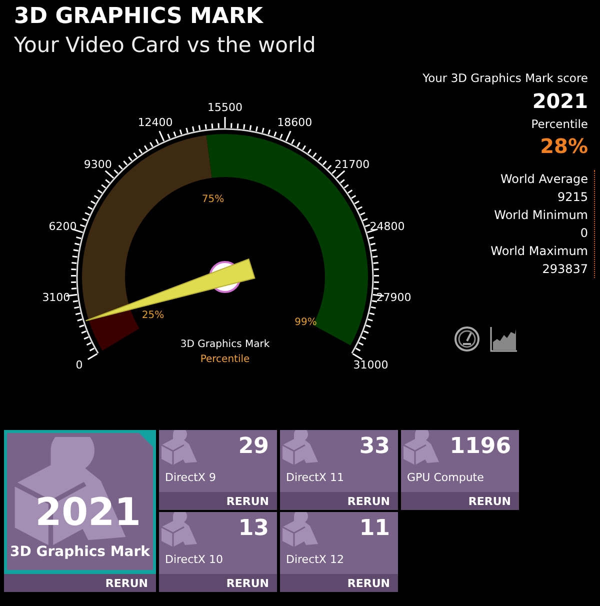  I want to click on stat-value: 0, so click(584, 233).